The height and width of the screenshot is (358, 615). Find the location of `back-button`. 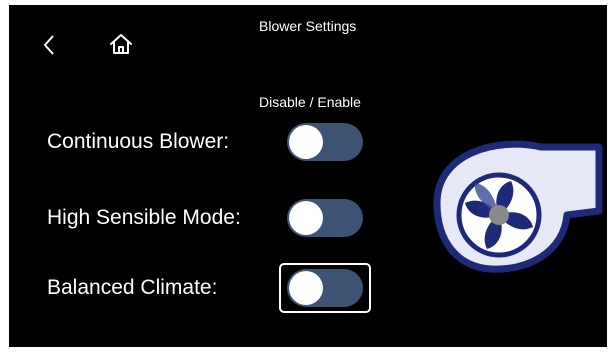

back-button is located at coordinates (49, 45).